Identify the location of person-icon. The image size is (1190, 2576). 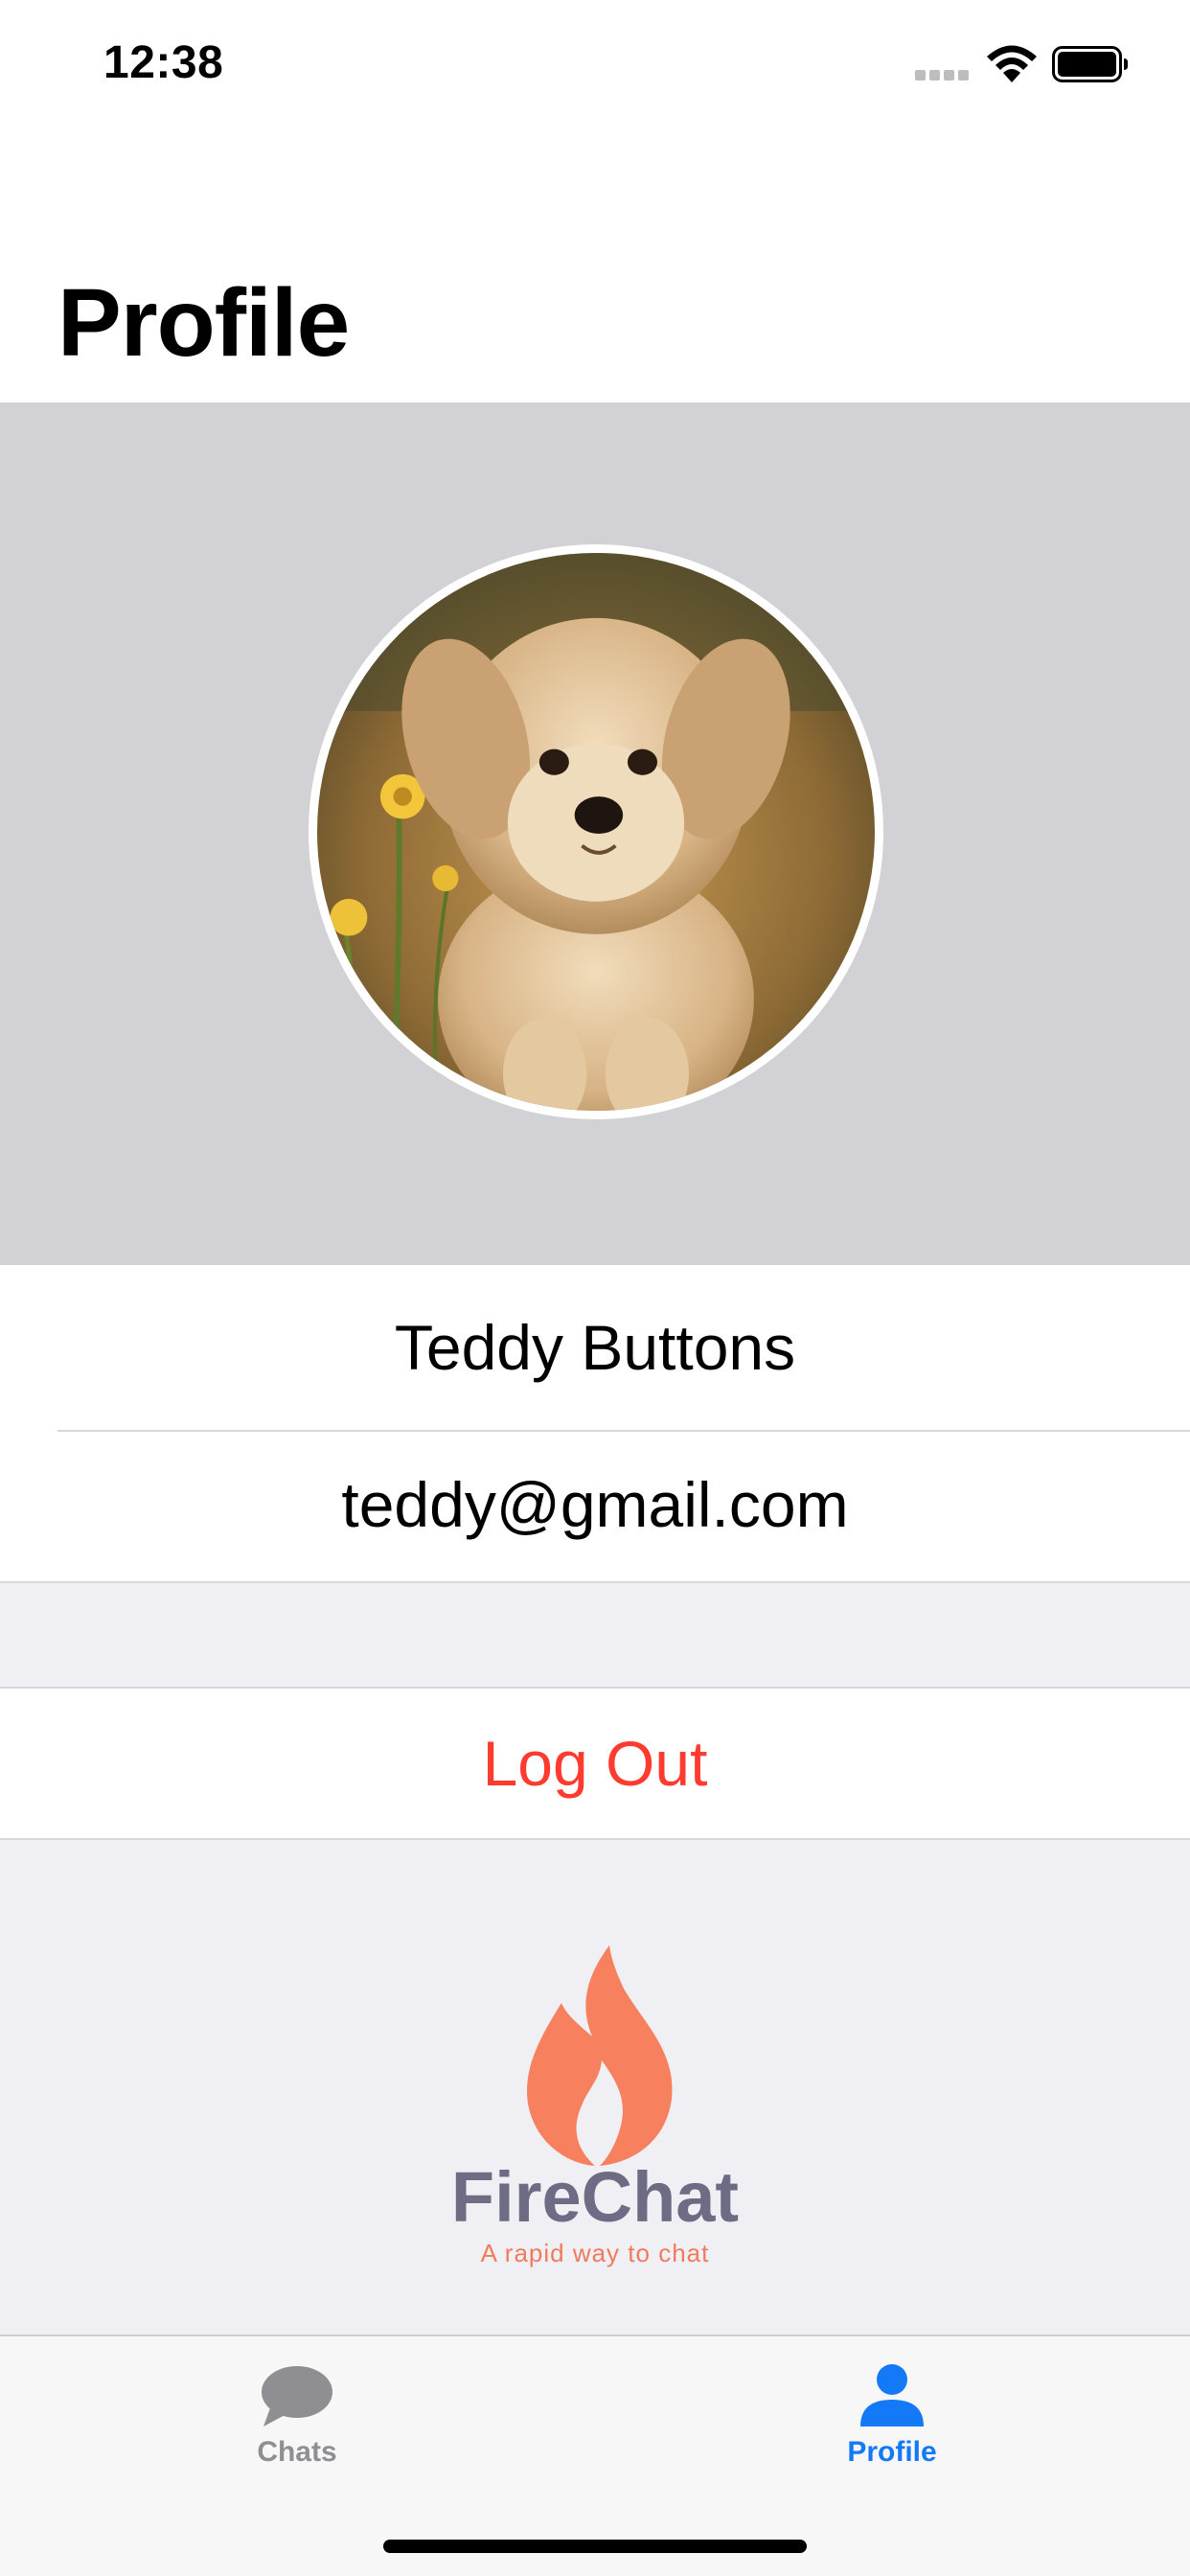
(892, 2395).